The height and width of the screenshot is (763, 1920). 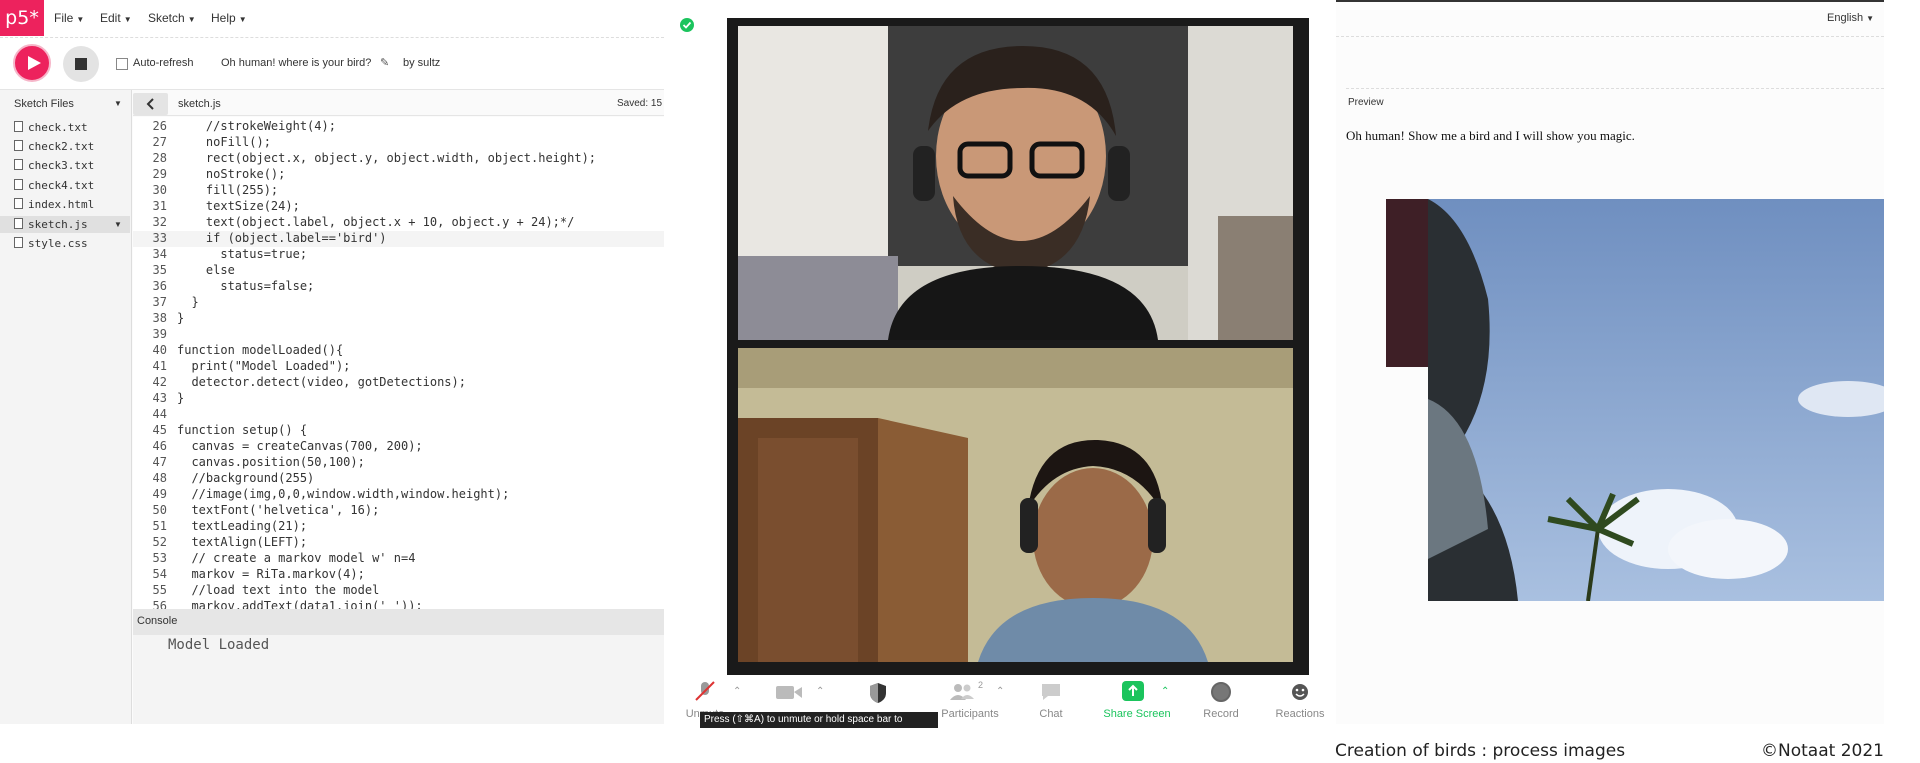 I want to click on code-line: canvas.position(50,100);, so click(x=270, y=462).